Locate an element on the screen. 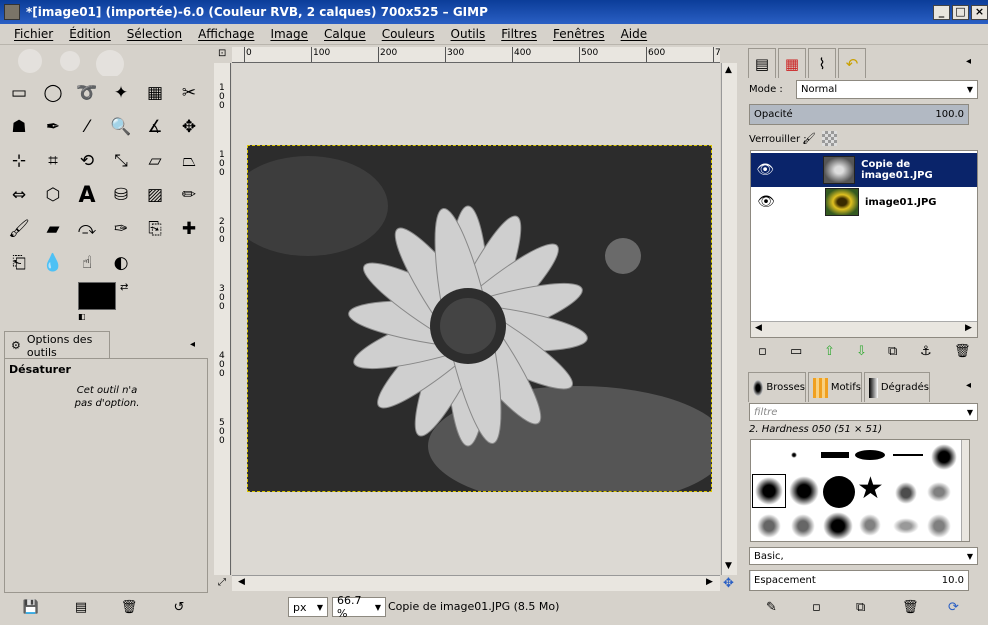 Image resolution: width=988 pixels, height=625 pixels. menu-fichier: Fichier is located at coordinates (33, 34).